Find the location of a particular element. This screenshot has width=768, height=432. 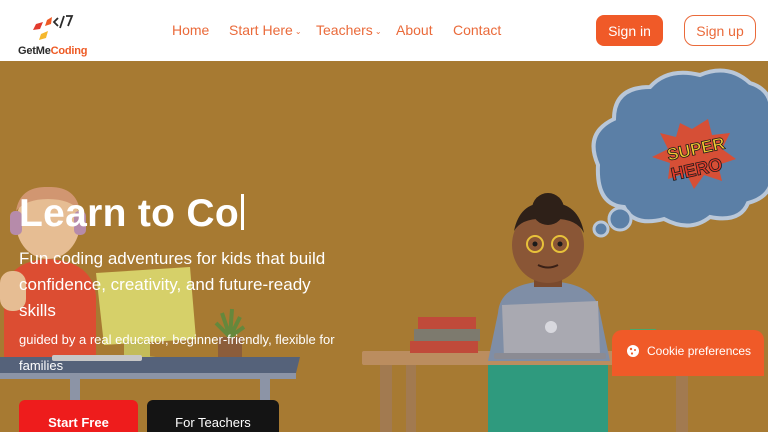

nav-home-label: Home is located at coordinates (191, 30).